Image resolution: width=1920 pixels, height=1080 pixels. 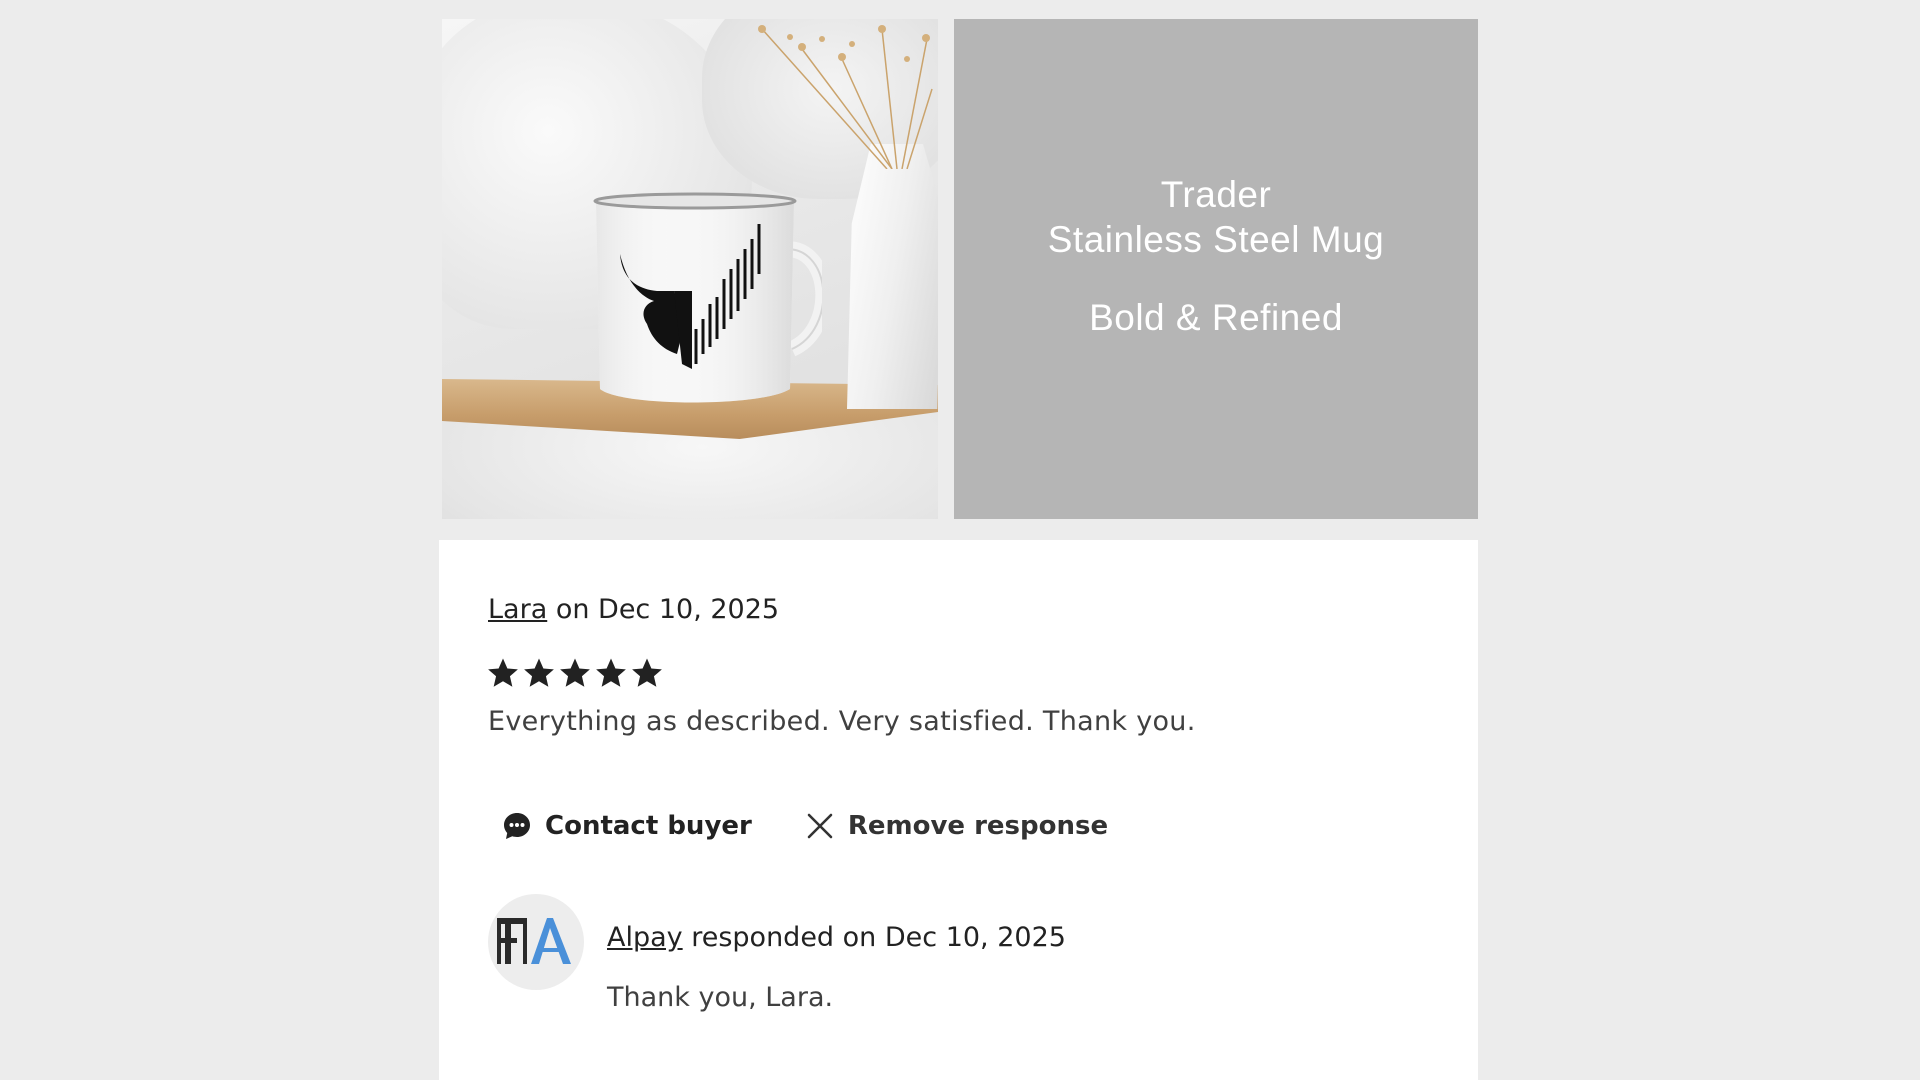 What do you see at coordinates (720, 997) in the screenshot?
I see `response-text: Thank you, Lara.` at bounding box center [720, 997].